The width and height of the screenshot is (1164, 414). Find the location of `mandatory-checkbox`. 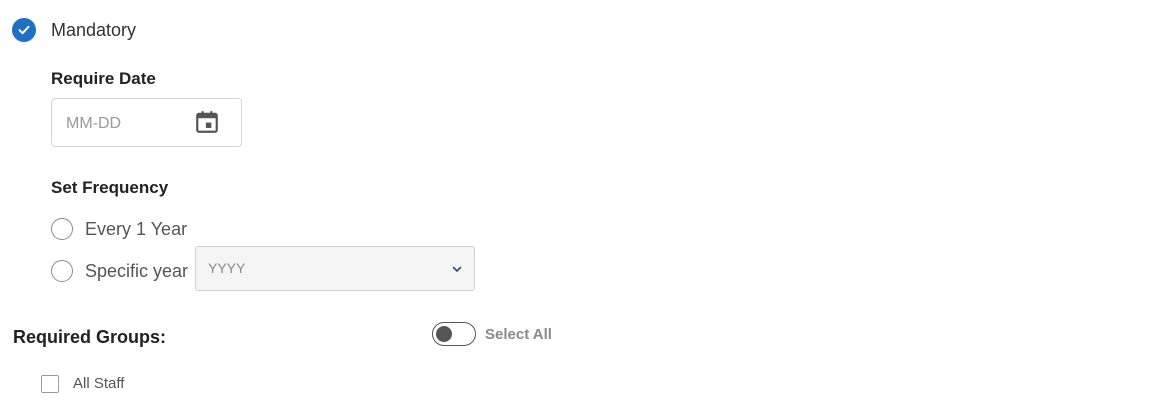

mandatory-checkbox is located at coordinates (24, 30).